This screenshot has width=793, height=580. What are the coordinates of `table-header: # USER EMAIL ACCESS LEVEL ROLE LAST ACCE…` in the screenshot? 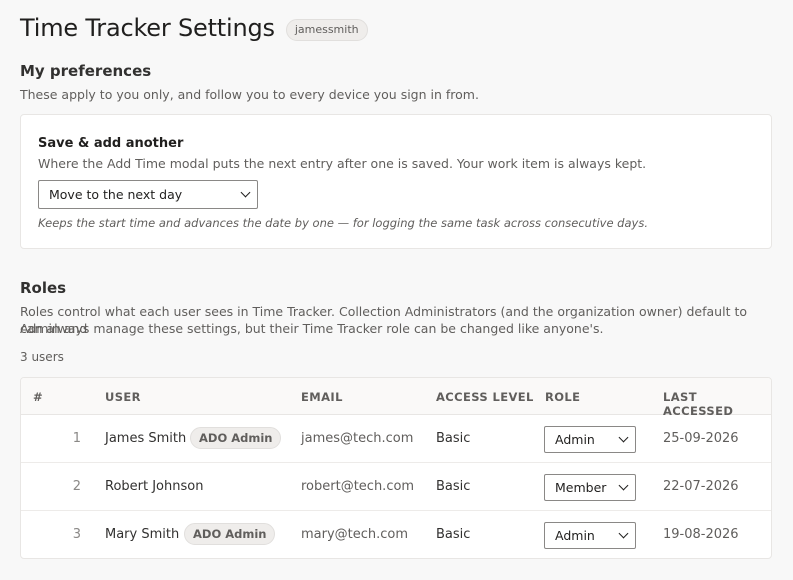 It's located at (396, 398).